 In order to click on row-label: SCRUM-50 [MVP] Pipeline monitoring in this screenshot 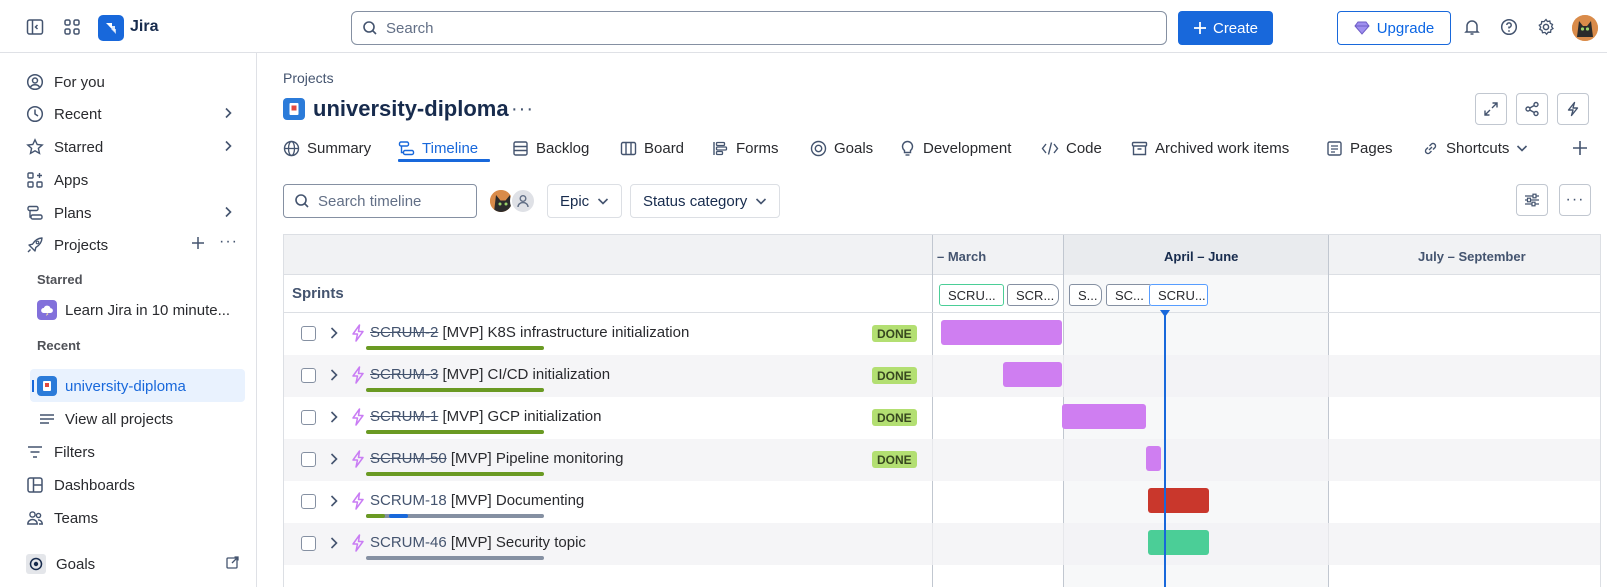, I will do `click(496, 458)`.